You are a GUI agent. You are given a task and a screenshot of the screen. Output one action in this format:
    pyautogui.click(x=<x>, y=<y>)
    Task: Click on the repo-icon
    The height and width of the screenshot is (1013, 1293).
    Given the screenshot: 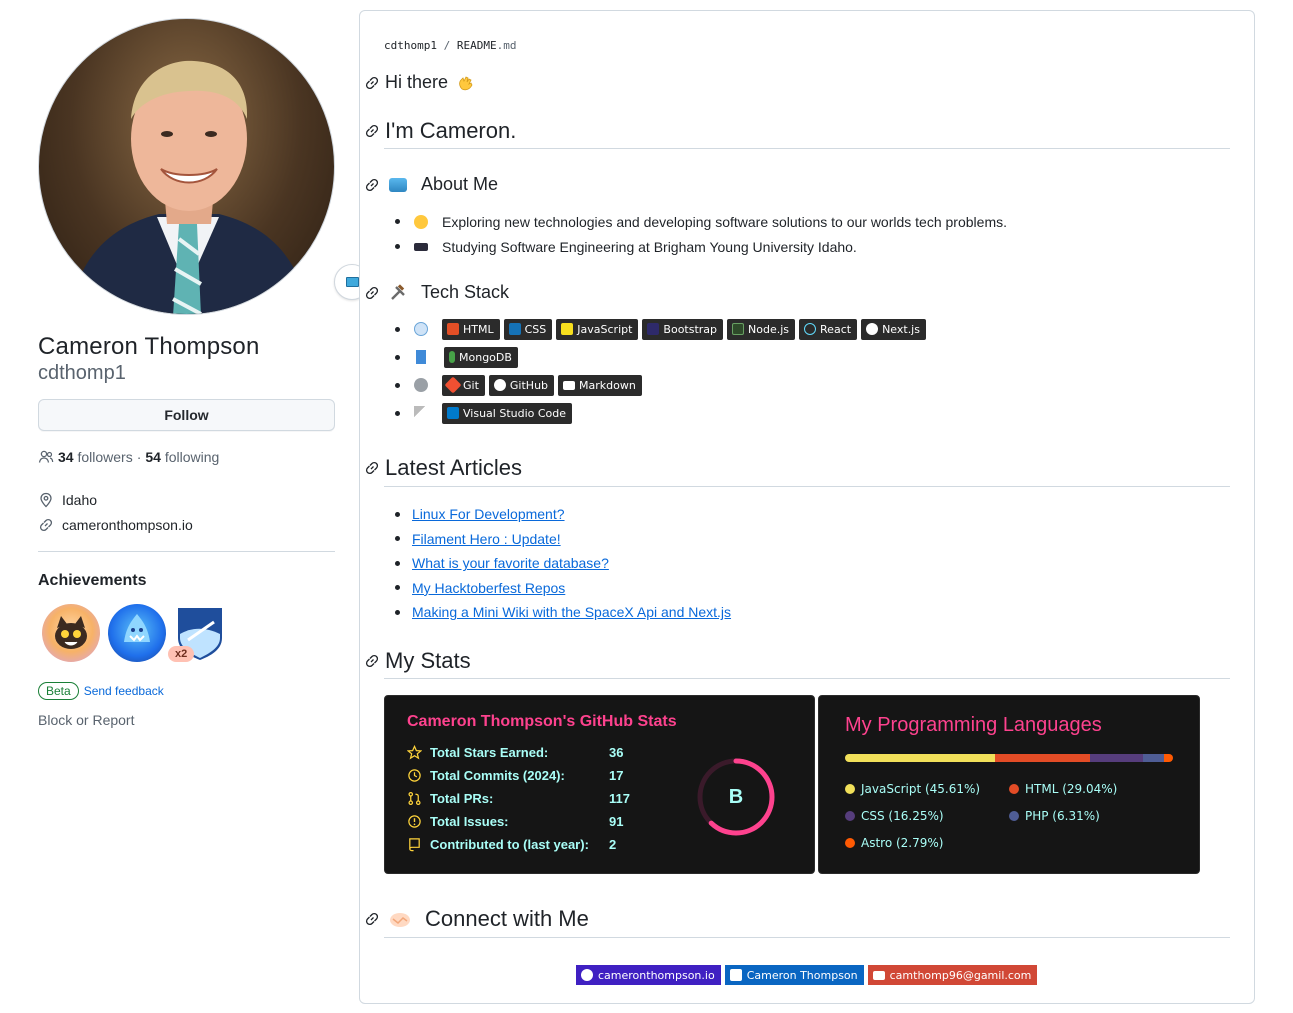 What is the action you would take?
    pyautogui.click(x=414, y=845)
    